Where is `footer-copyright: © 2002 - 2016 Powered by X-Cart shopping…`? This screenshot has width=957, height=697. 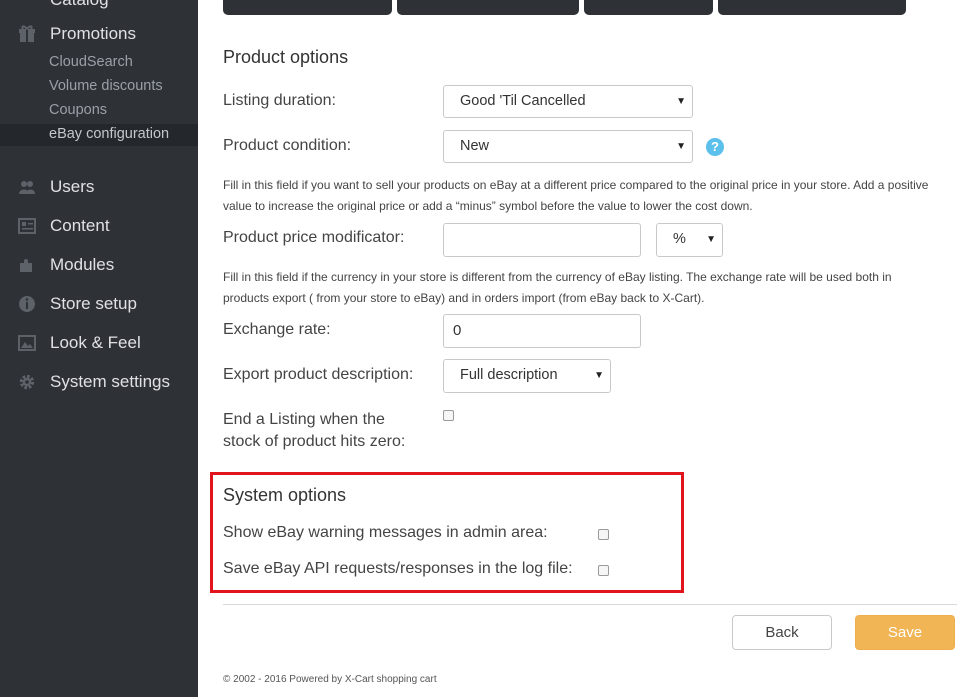 footer-copyright: © 2002 - 2016 Powered by X-Cart shopping… is located at coordinates (330, 679).